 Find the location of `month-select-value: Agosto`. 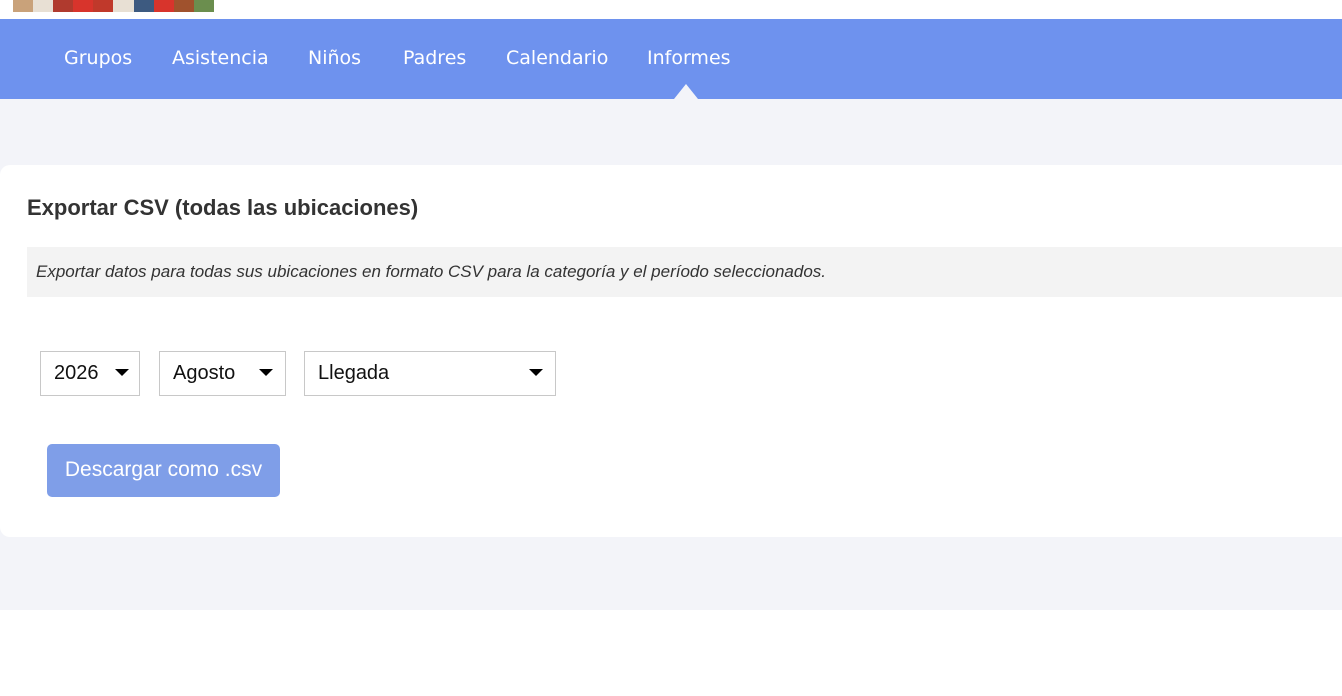

month-select-value: Agosto is located at coordinates (204, 373).